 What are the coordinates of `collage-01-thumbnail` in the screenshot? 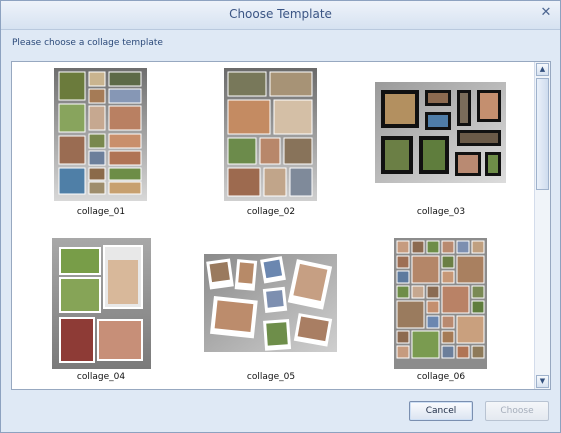 It's located at (100, 134).